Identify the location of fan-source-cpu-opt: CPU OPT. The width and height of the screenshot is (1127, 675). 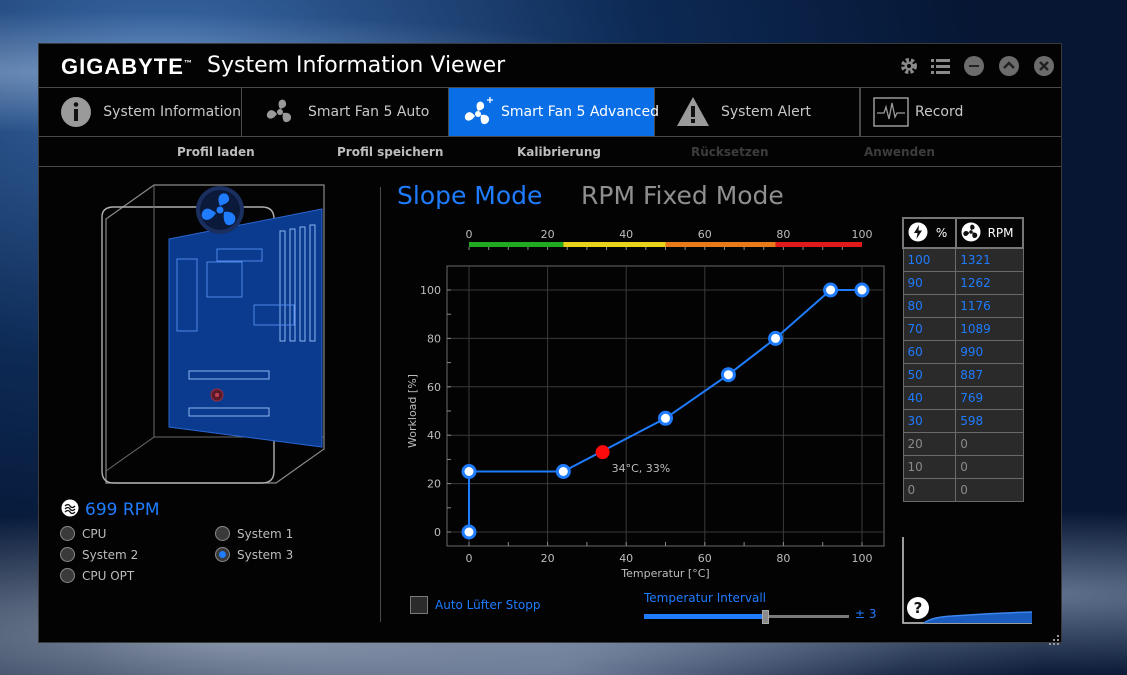
(97, 575).